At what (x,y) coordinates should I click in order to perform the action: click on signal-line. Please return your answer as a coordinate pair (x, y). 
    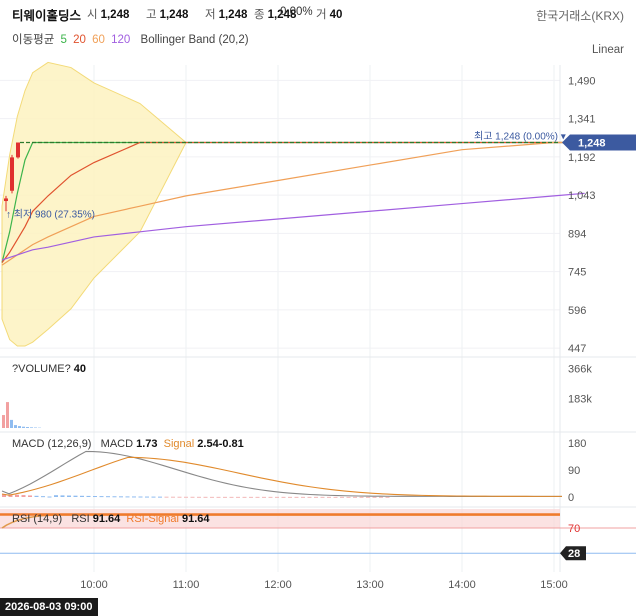
    Looking at the image, I should click on (282, 476).